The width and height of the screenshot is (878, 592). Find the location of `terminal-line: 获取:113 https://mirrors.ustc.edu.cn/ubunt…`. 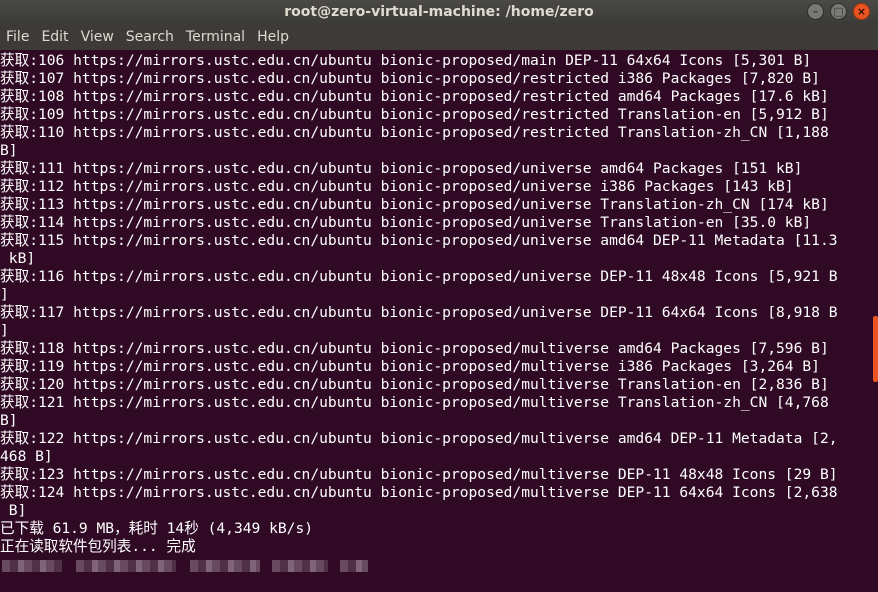

terminal-line: 获取:113 https://mirrors.ustc.edu.cn/ubunt… is located at coordinates (414, 204).